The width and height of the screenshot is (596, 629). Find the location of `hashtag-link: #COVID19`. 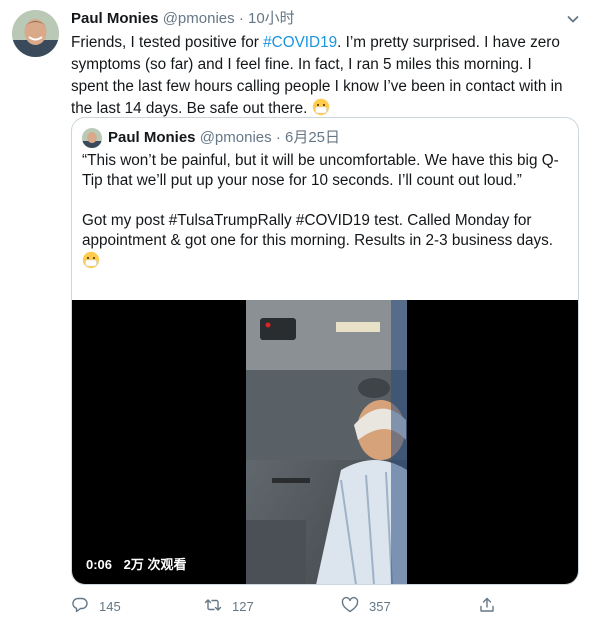

hashtag-link: #COVID19 is located at coordinates (300, 42).